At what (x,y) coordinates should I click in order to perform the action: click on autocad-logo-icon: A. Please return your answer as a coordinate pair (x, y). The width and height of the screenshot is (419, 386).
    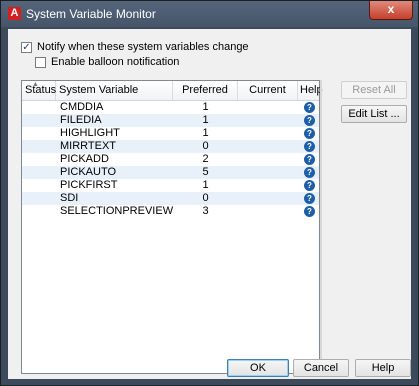
    Looking at the image, I should click on (14, 13).